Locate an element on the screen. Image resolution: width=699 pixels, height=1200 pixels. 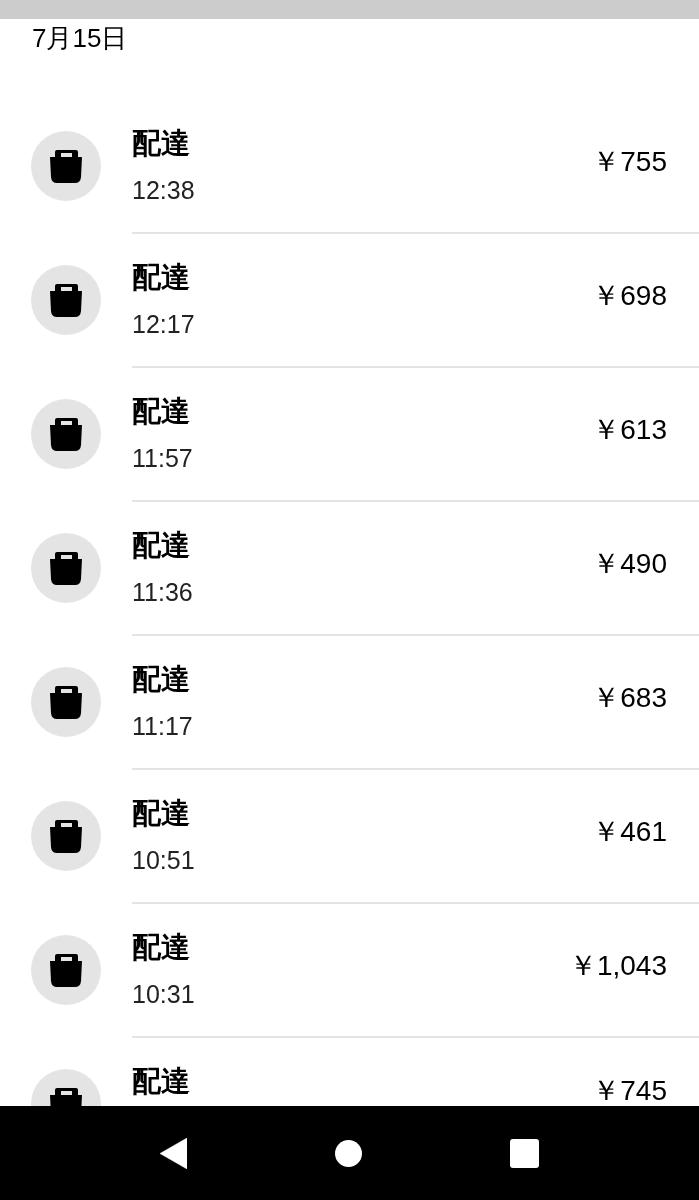
transaction-time: 12:38 is located at coordinates (163, 190).